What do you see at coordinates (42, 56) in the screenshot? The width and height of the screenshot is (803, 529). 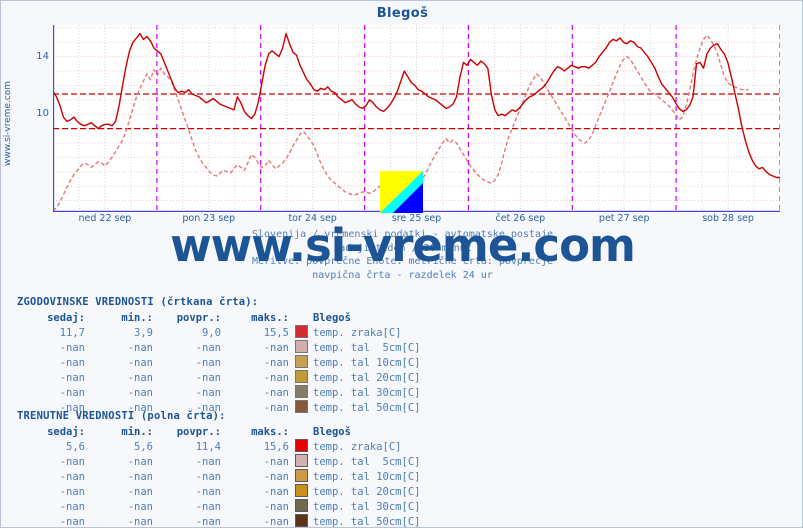 I see `y-tick-label: 14` at bounding box center [42, 56].